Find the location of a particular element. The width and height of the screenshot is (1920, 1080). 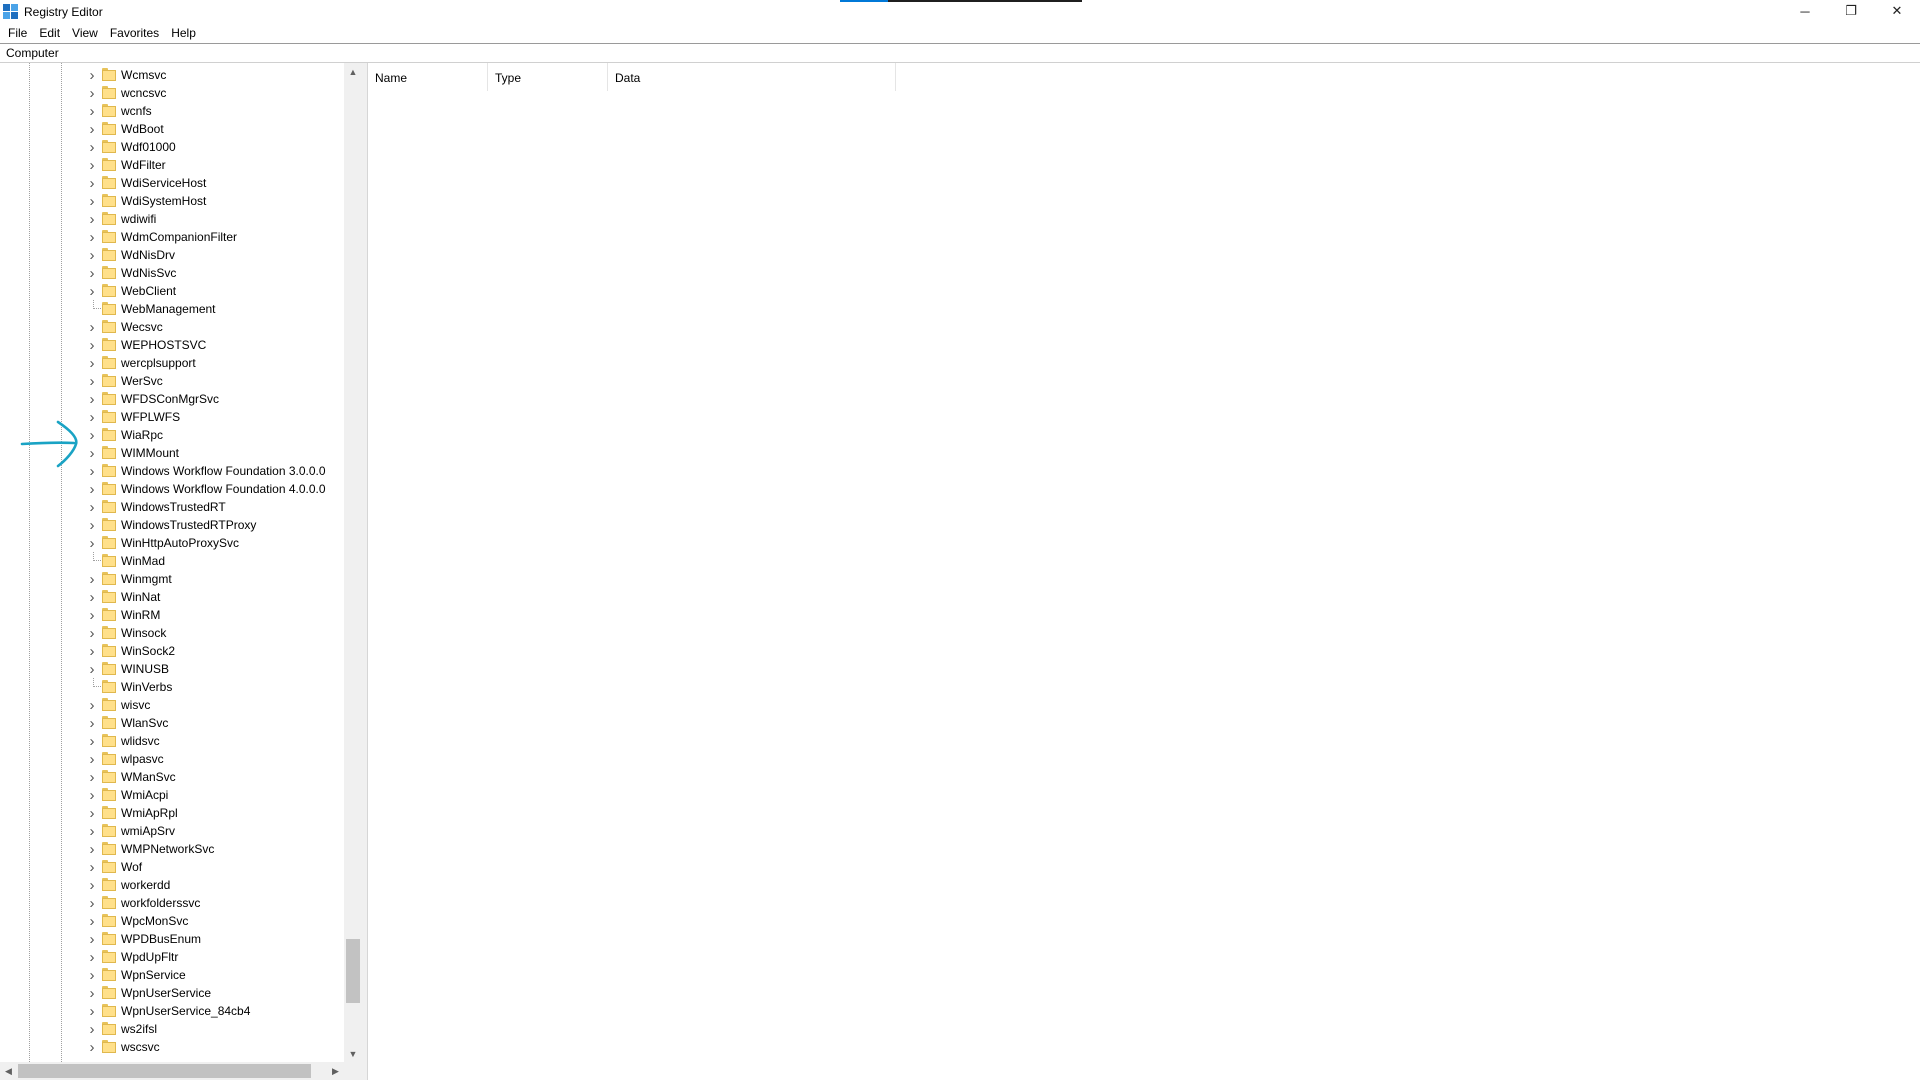

tree-node: › WpdUpFltr is located at coordinates (172, 957).